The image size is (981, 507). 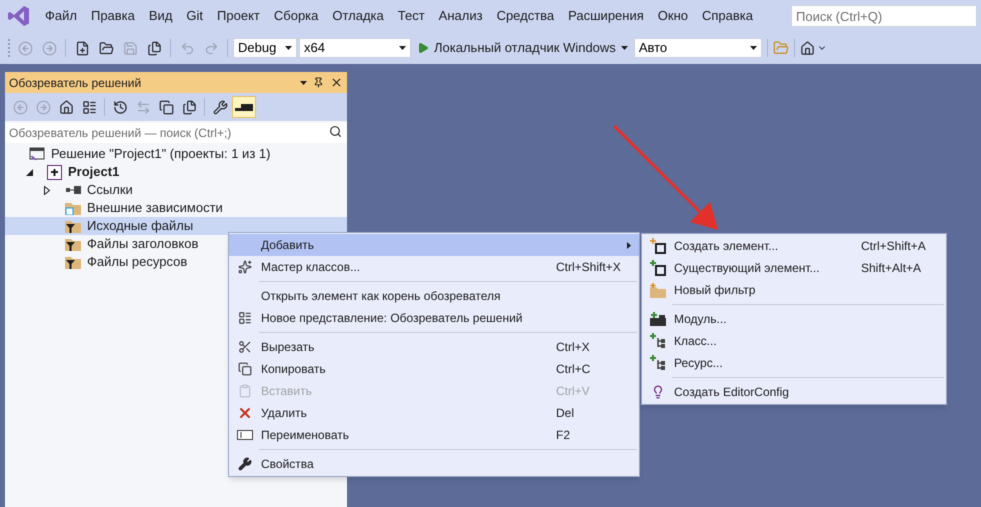 What do you see at coordinates (288, 464) in the screenshot?
I see `menu-item-label: Свойства` at bounding box center [288, 464].